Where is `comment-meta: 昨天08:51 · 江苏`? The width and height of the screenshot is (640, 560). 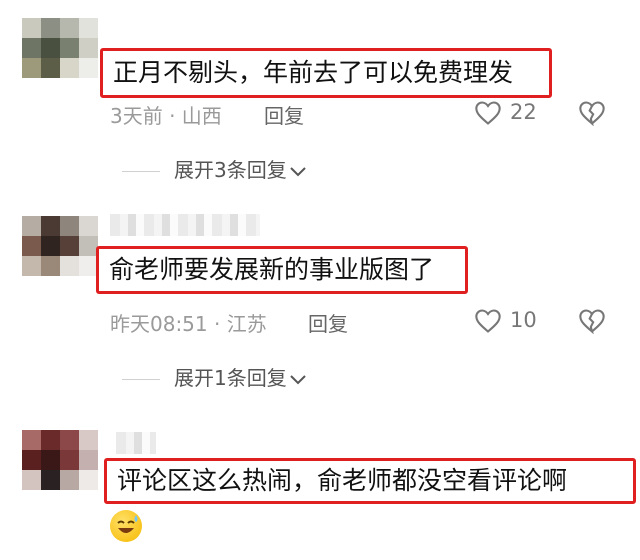
comment-meta: 昨天08:51 · 江苏 is located at coordinates (188, 324).